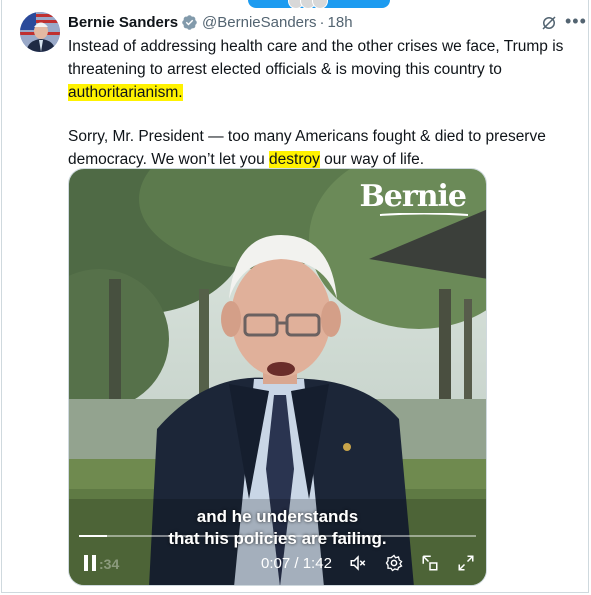 The width and height of the screenshot is (591, 595). Describe the element at coordinates (90, 563) in the screenshot. I see `pause-icon` at that location.